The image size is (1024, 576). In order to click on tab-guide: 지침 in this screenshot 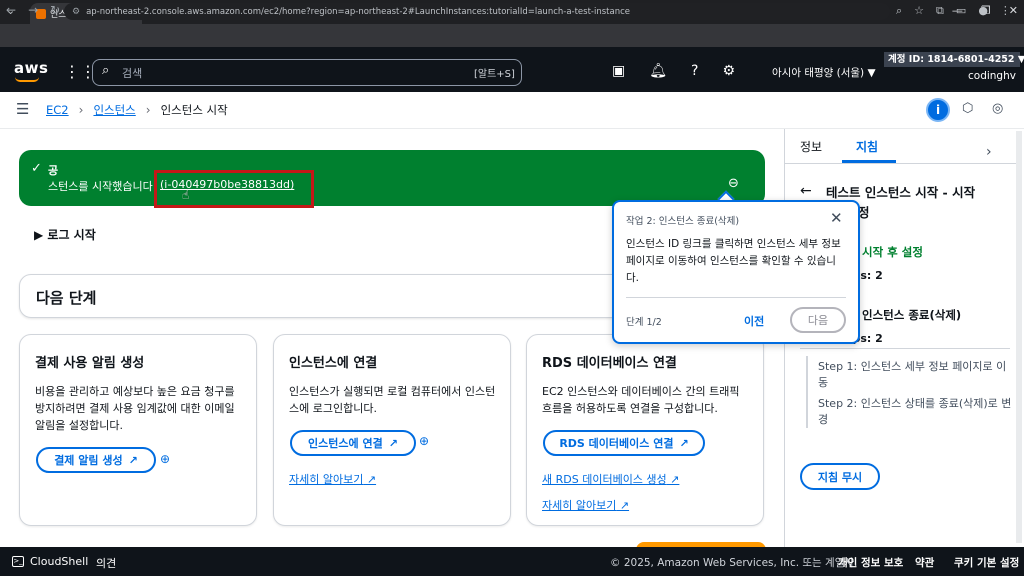, I will do `click(867, 146)`.